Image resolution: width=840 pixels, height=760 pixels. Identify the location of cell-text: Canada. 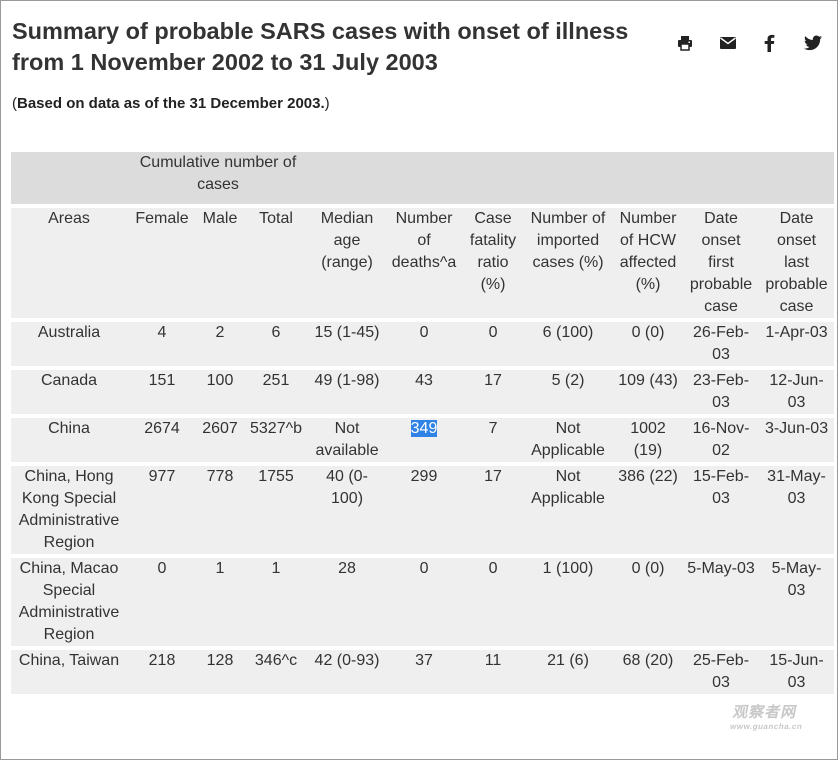
(69, 380).